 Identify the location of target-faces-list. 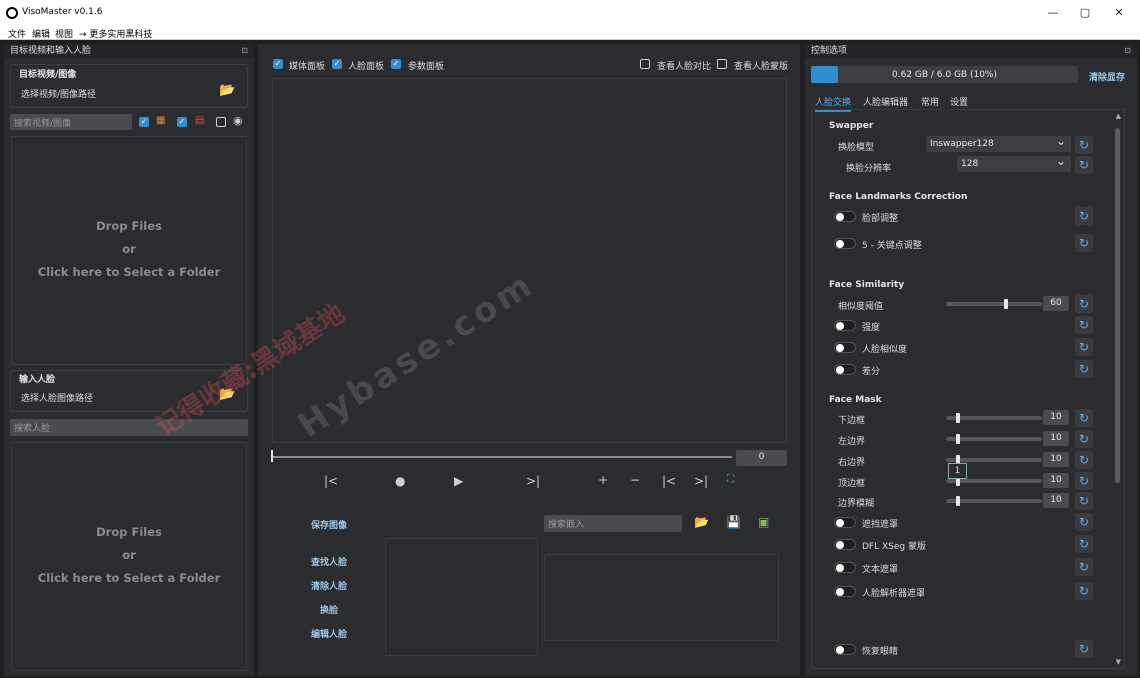
(461, 597).